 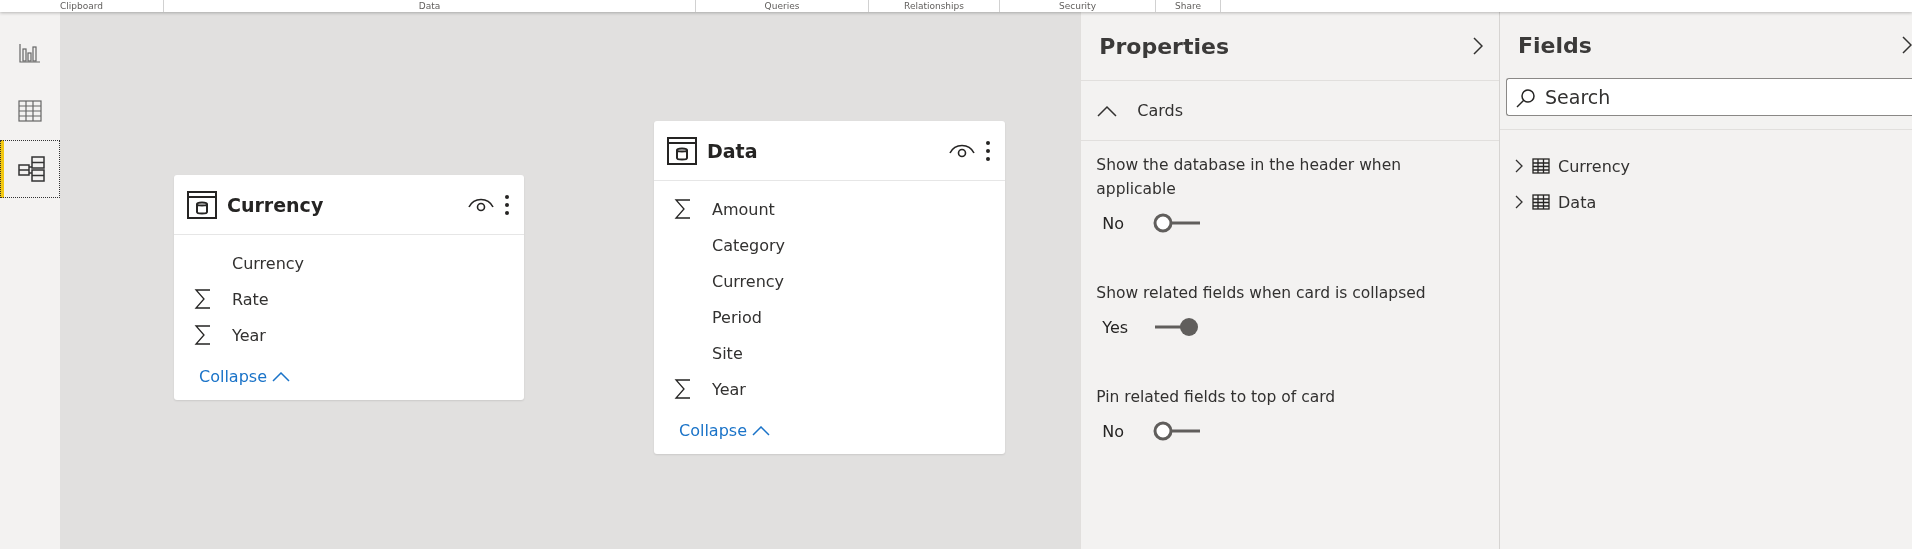 What do you see at coordinates (1709, 97) in the screenshot?
I see `search-field: Search` at bounding box center [1709, 97].